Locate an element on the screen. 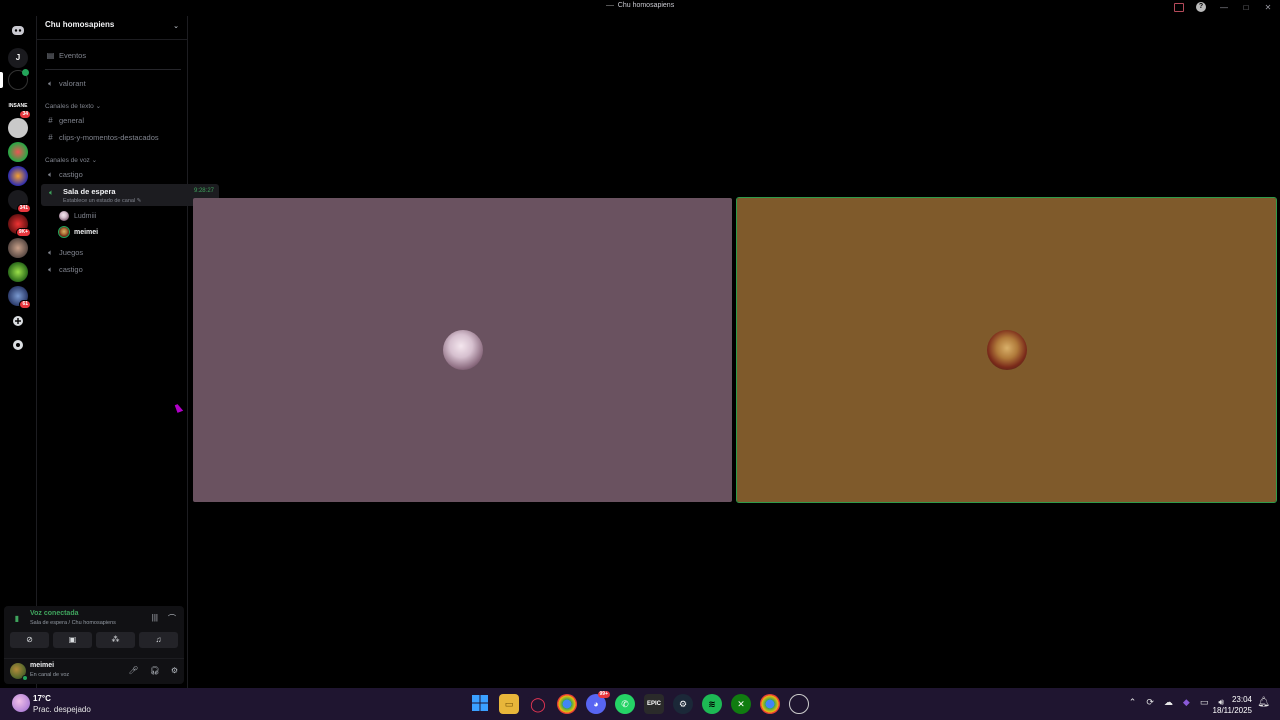 This screenshot has width=1280, height=720. active-channel-name: Sala de espera is located at coordinates (89, 191).